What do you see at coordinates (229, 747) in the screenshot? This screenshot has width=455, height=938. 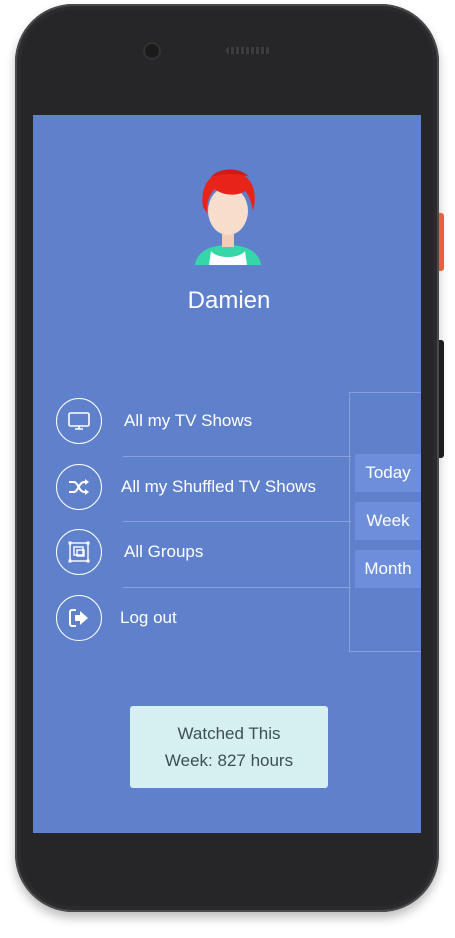 I see `watch-stats-box: Watched This Week: 827 hours` at bounding box center [229, 747].